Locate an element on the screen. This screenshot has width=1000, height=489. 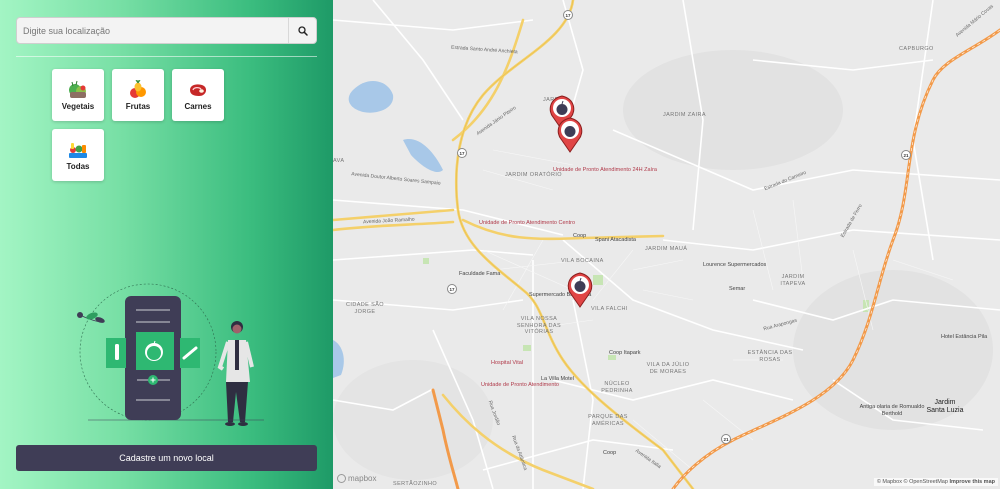
poi-label: Faculdade Fama is located at coordinates (479, 274).